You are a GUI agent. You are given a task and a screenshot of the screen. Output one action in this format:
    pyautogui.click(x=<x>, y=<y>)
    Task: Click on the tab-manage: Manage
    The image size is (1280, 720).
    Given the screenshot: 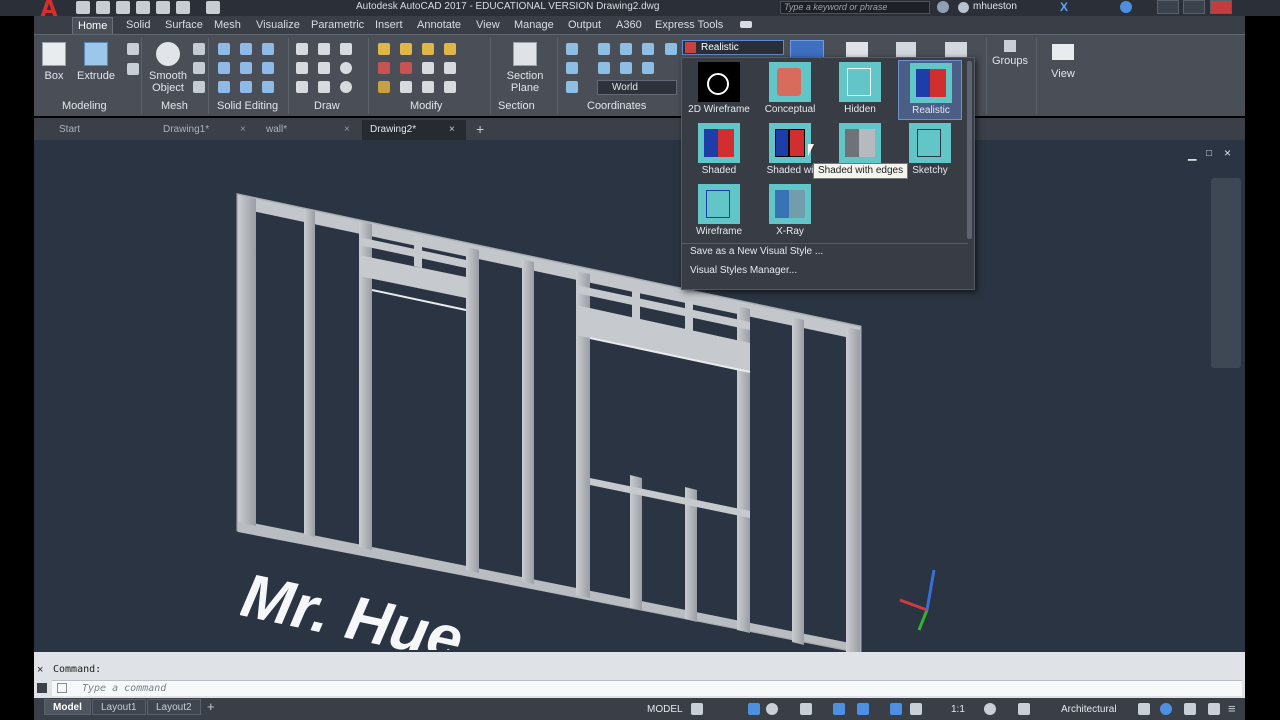 What is the action you would take?
    pyautogui.click(x=534, y=25)
    